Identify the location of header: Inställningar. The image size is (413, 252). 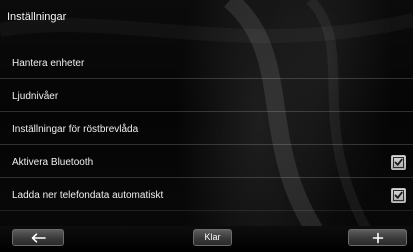
(206, 18).